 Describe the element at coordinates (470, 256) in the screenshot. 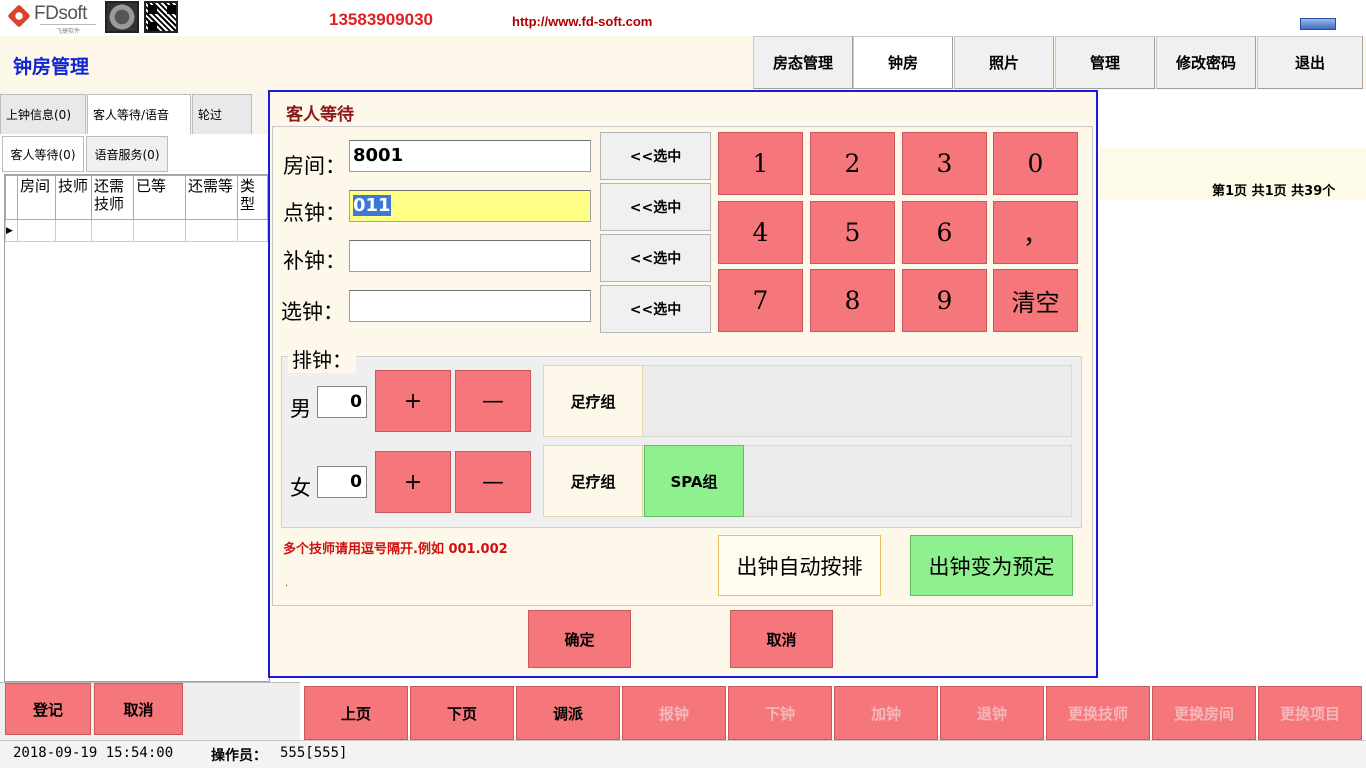

I see `add-clock-field` at that location.